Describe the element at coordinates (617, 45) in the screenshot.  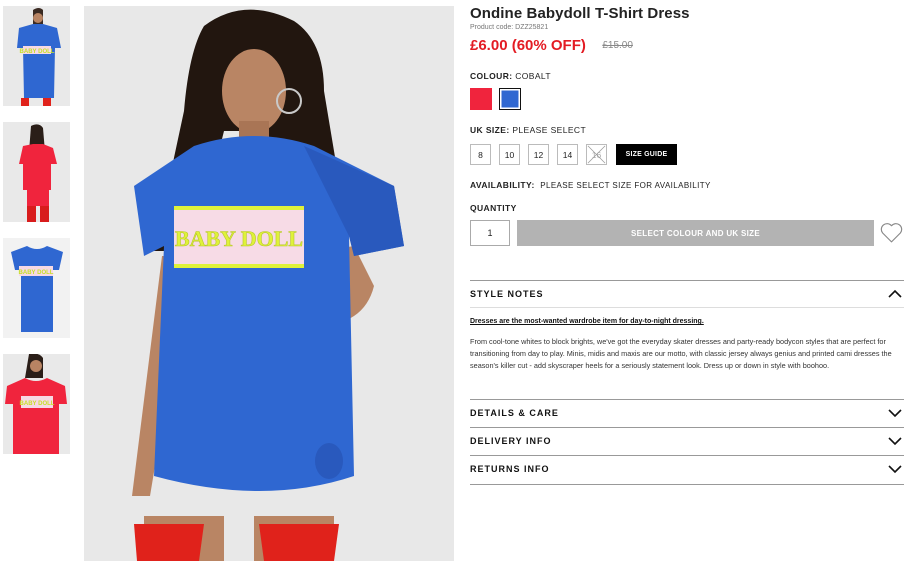
I see `original-price: £15.00` at that location.